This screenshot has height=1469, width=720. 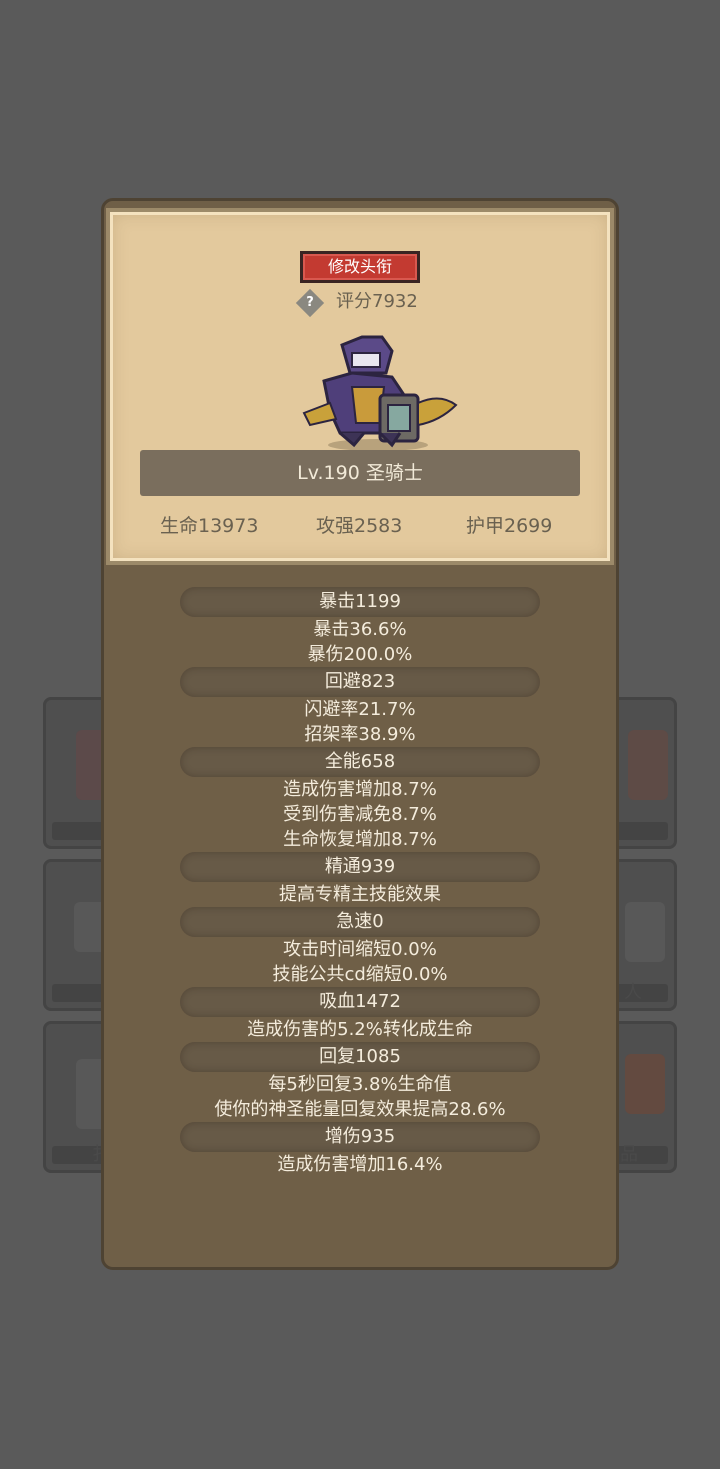 I want to click on stat-attack-power: 攻强2583, so click(x=359, y=526).